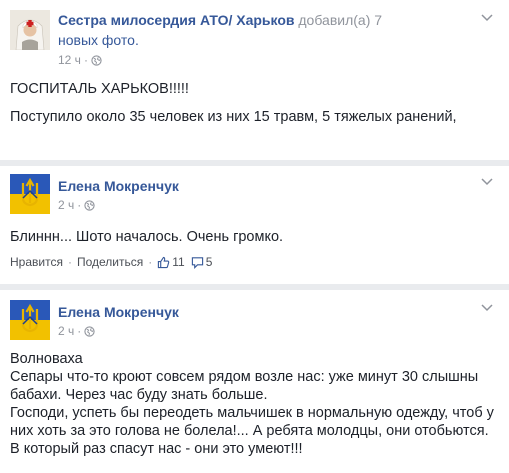  I want to click on comment-icon, so click(197, 262).